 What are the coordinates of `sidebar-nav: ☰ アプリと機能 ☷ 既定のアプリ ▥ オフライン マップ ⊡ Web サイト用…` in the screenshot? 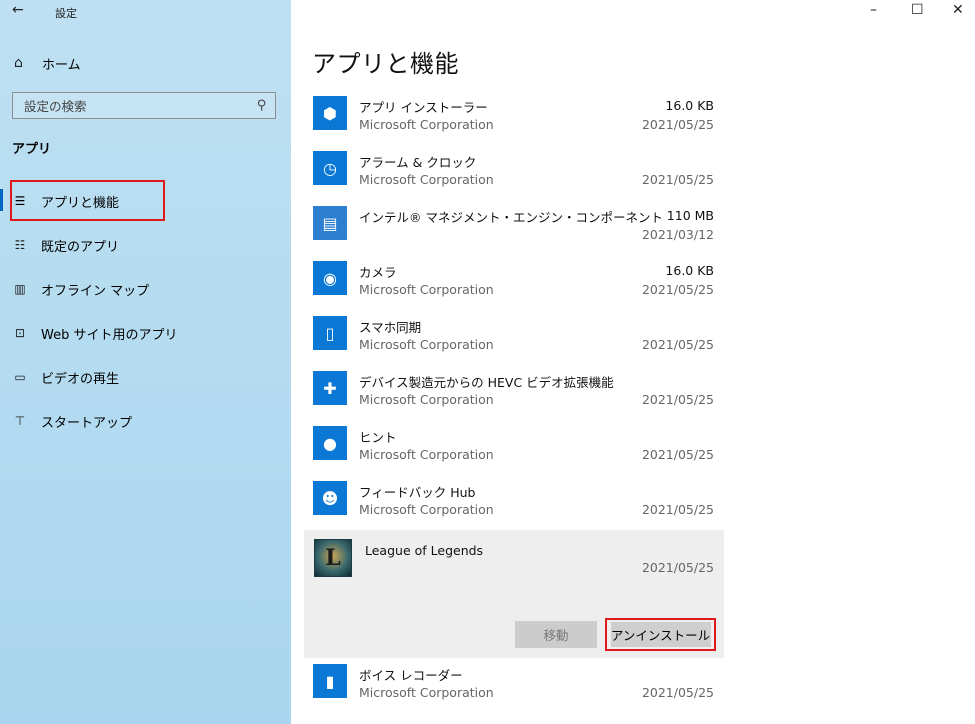 It's located at (145, 311).